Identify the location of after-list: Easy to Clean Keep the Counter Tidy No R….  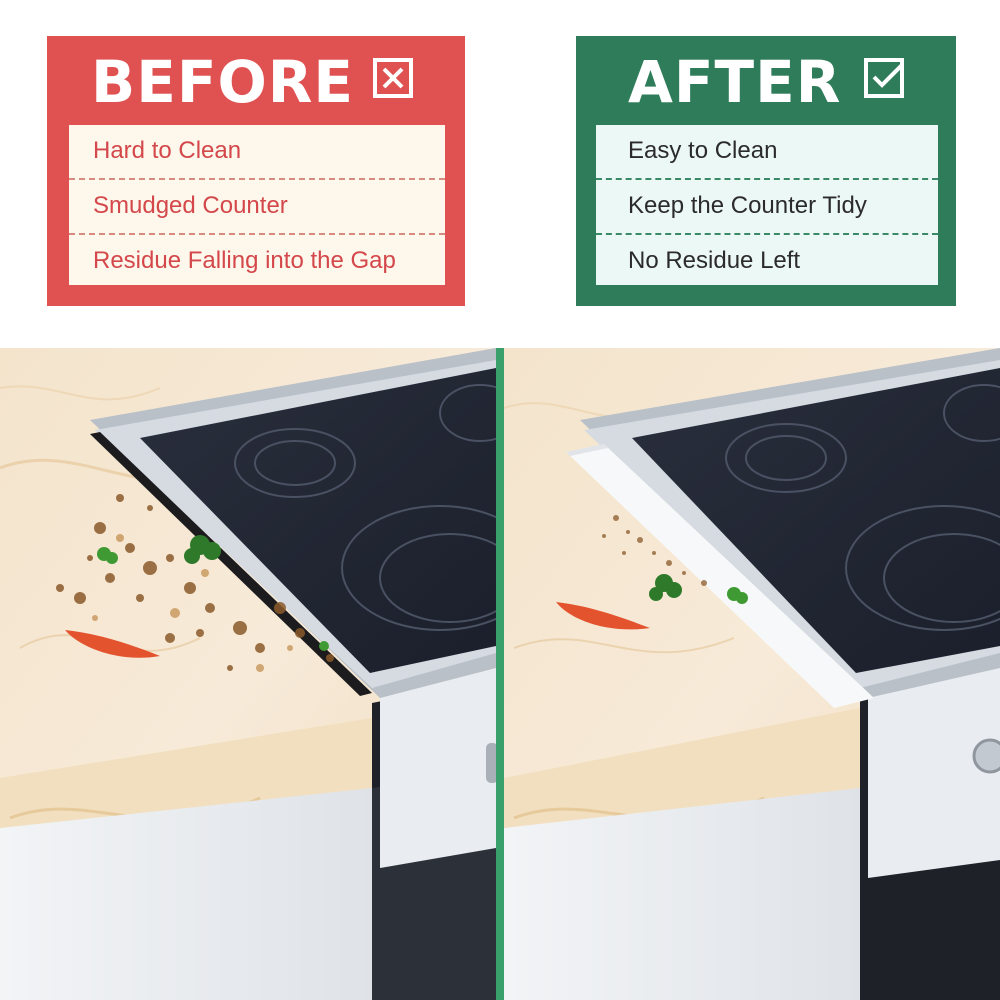
(767, 205).